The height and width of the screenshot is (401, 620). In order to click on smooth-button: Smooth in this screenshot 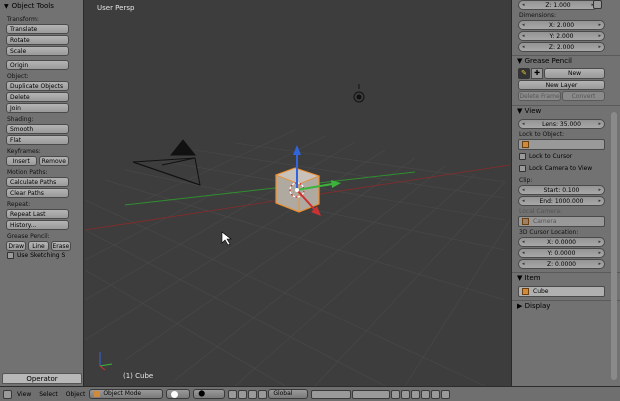, I will do `click(37, 129)`.